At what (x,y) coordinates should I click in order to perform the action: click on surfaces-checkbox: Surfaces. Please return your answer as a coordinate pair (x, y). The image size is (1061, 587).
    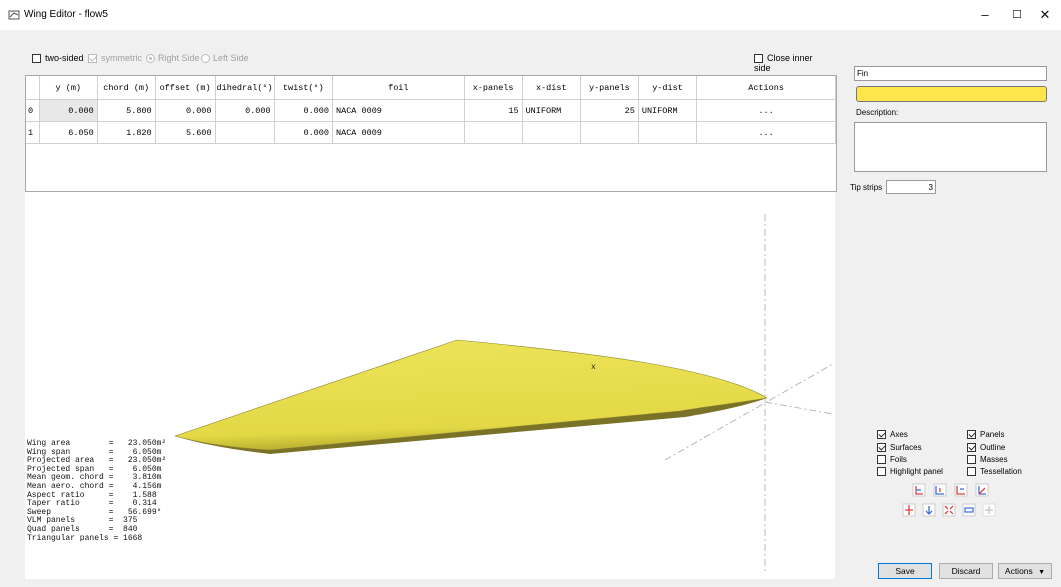
    Looking at the image, I should click on (899, 447).